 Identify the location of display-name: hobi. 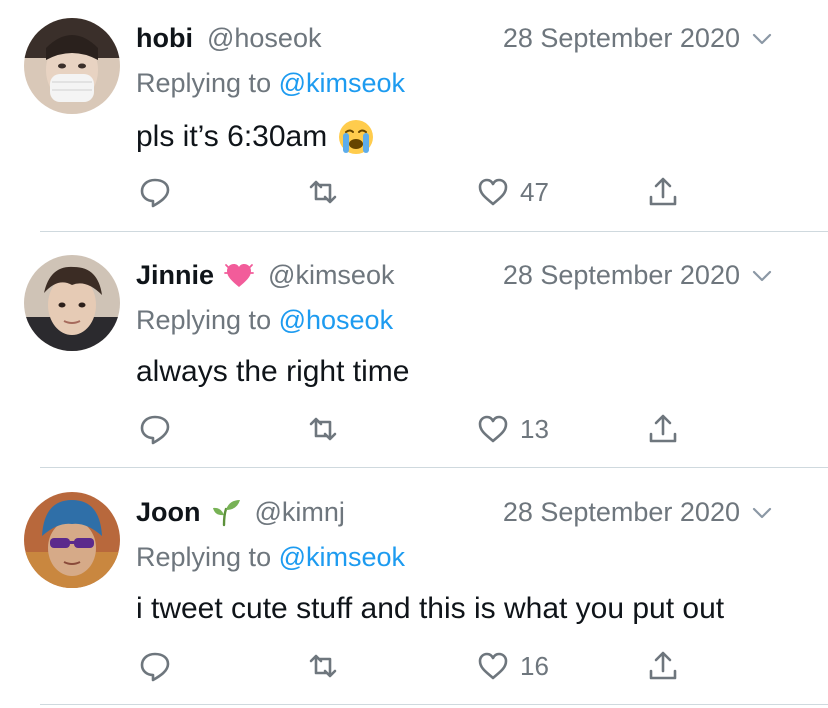
(164, 38).